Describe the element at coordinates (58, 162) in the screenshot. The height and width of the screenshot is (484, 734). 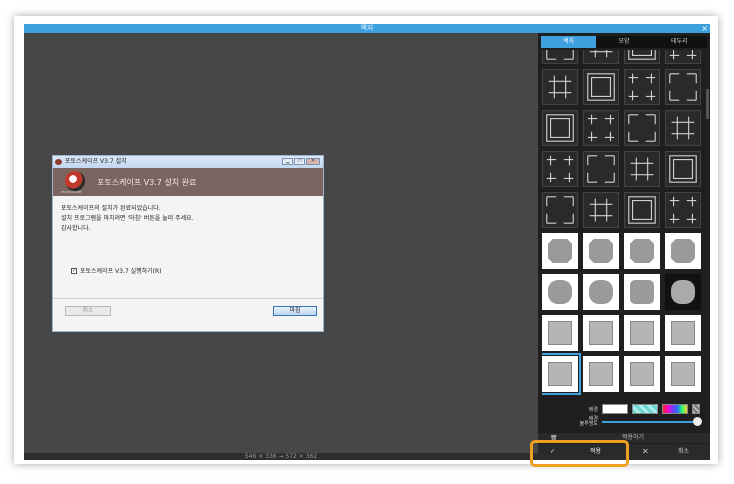
I see `app-logo-icon` at that location.